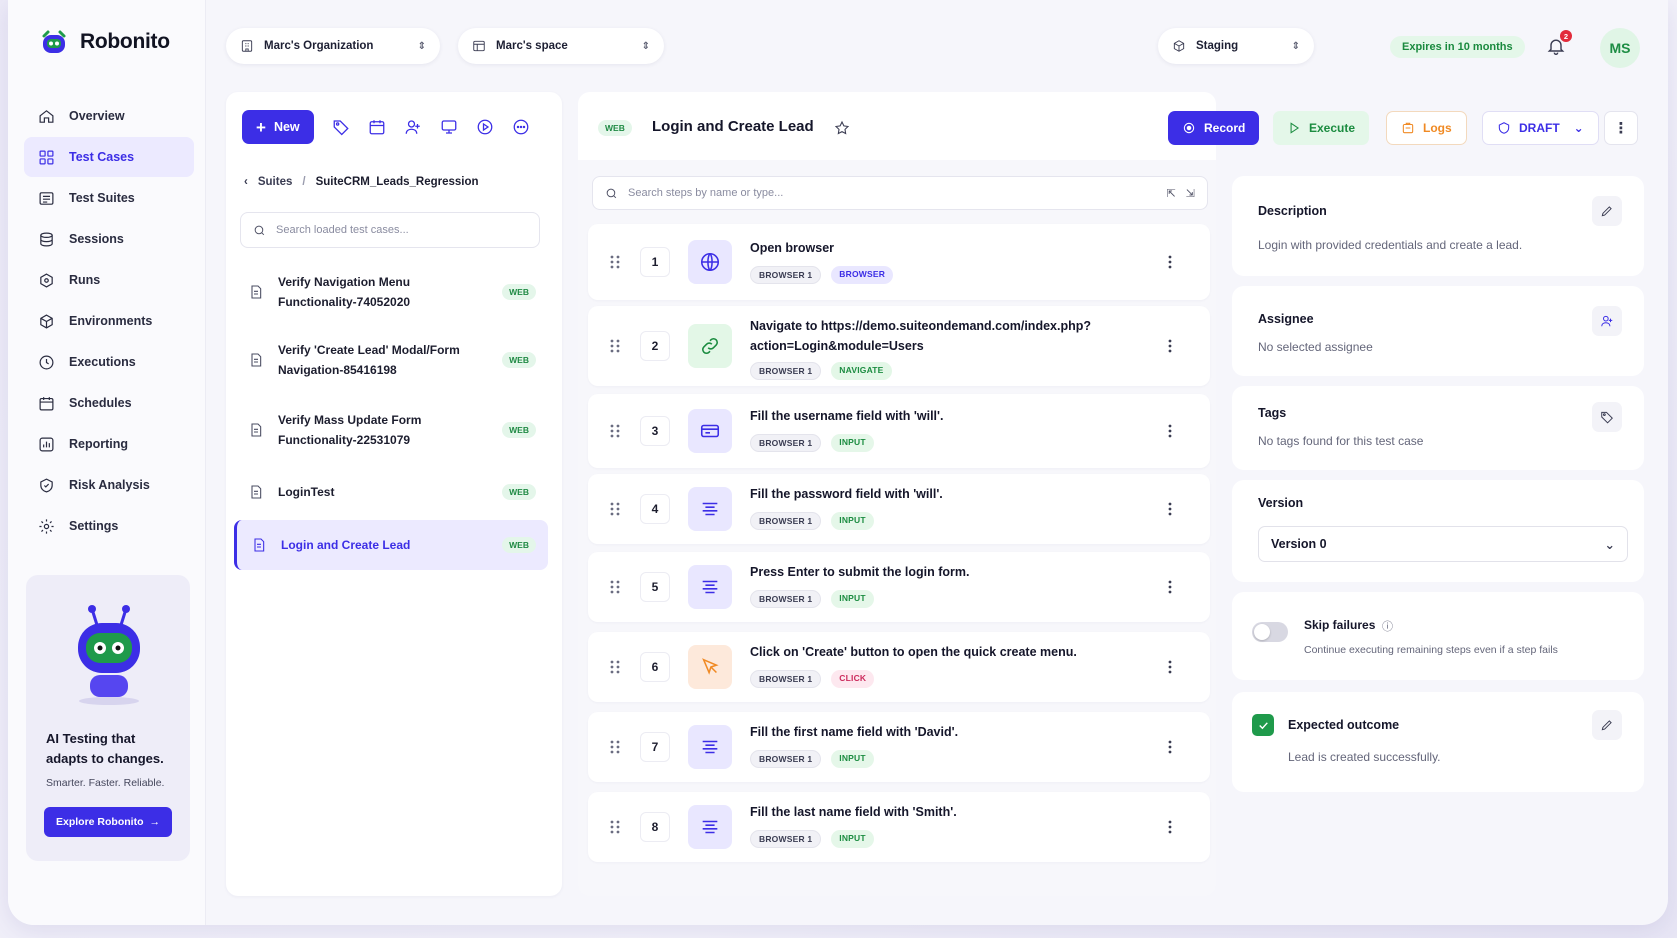 This screenshot has width=1677, height=938. Describe the element at coordinates (1387, 626) in the screenshot. I see `info-icon: ⓘ` at that location.